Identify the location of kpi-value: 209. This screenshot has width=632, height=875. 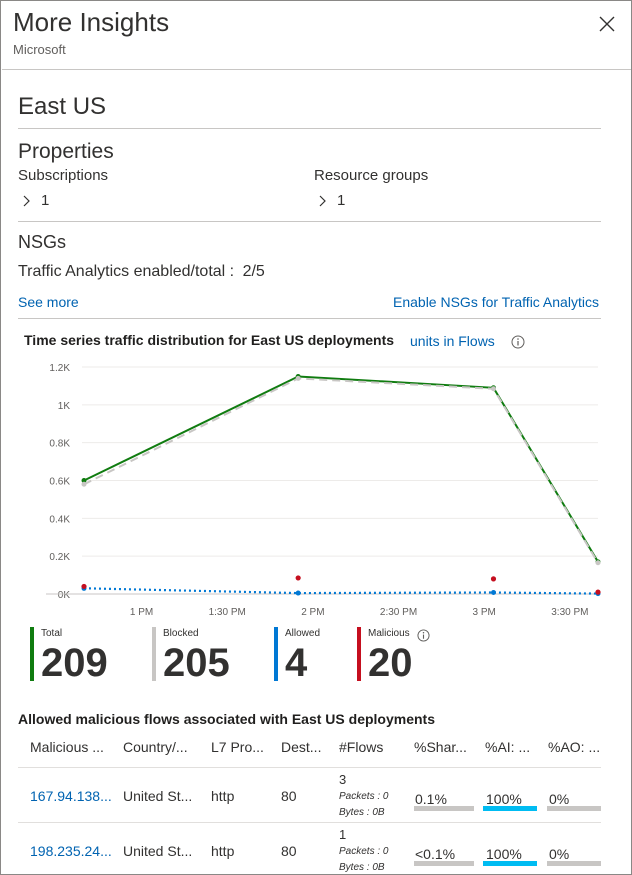
(74, 663).